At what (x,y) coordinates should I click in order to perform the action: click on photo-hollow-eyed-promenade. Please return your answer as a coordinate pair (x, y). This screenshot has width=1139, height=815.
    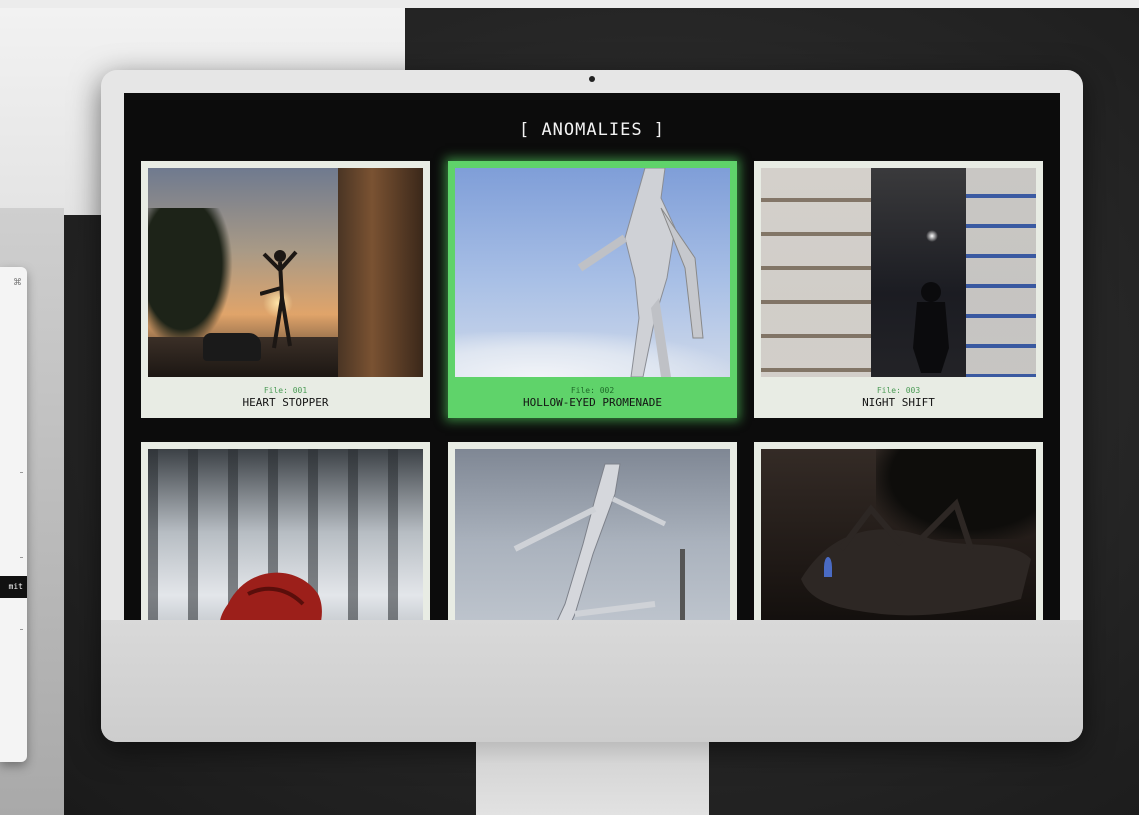
    Looking at the image, I should click on (592, 272).